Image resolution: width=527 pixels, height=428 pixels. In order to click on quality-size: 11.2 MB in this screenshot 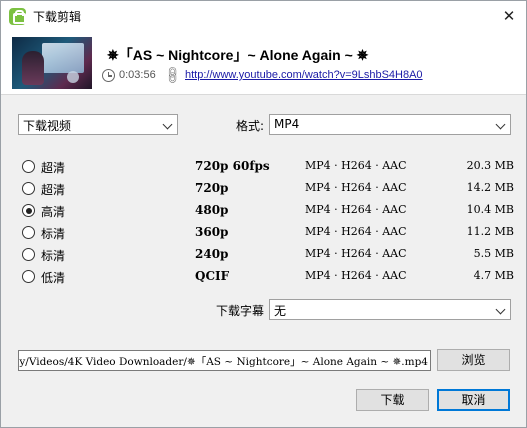, I will do `click(490, 231)`.